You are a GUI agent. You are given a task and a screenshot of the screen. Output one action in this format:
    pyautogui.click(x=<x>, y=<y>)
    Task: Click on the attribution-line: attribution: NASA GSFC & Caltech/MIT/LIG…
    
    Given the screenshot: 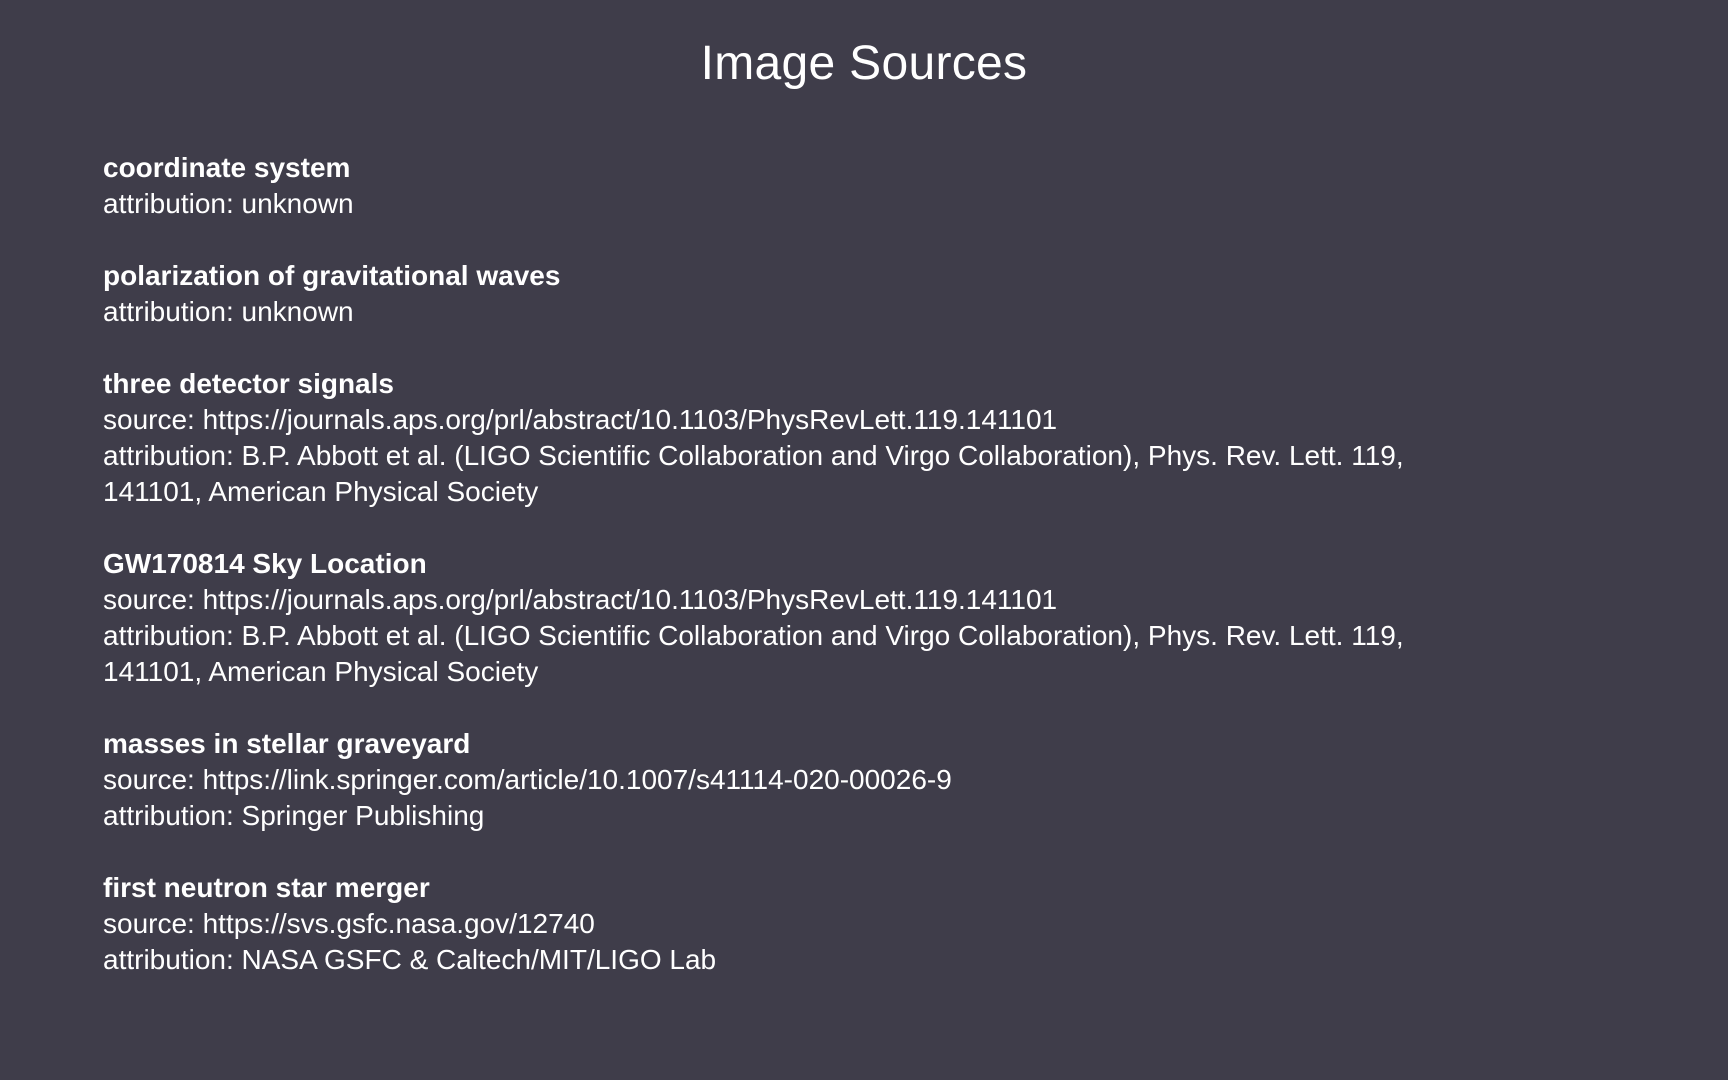 What is the action you would take?
    pyautogui.click(x=410, y=959)
    